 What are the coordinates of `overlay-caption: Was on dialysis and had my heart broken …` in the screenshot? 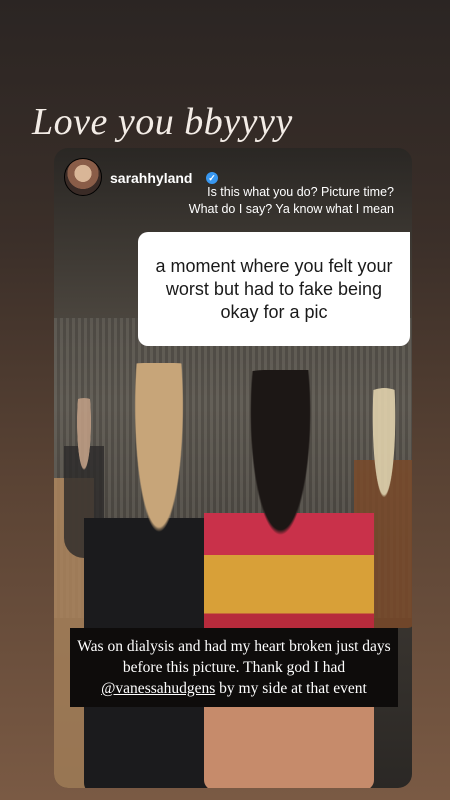 It's located at (234, 667).